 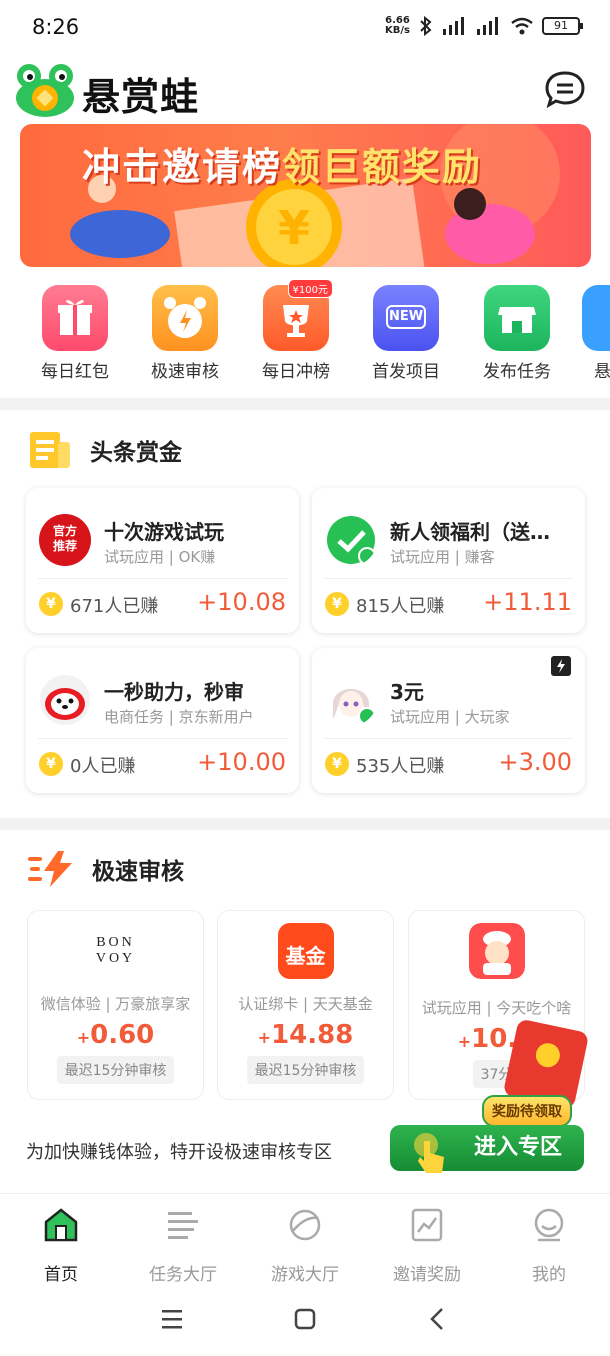 What do you see at coordinates (496, 951) in the screenshot?
I see `chef-logo-icon` at bounding box center [496, 951].